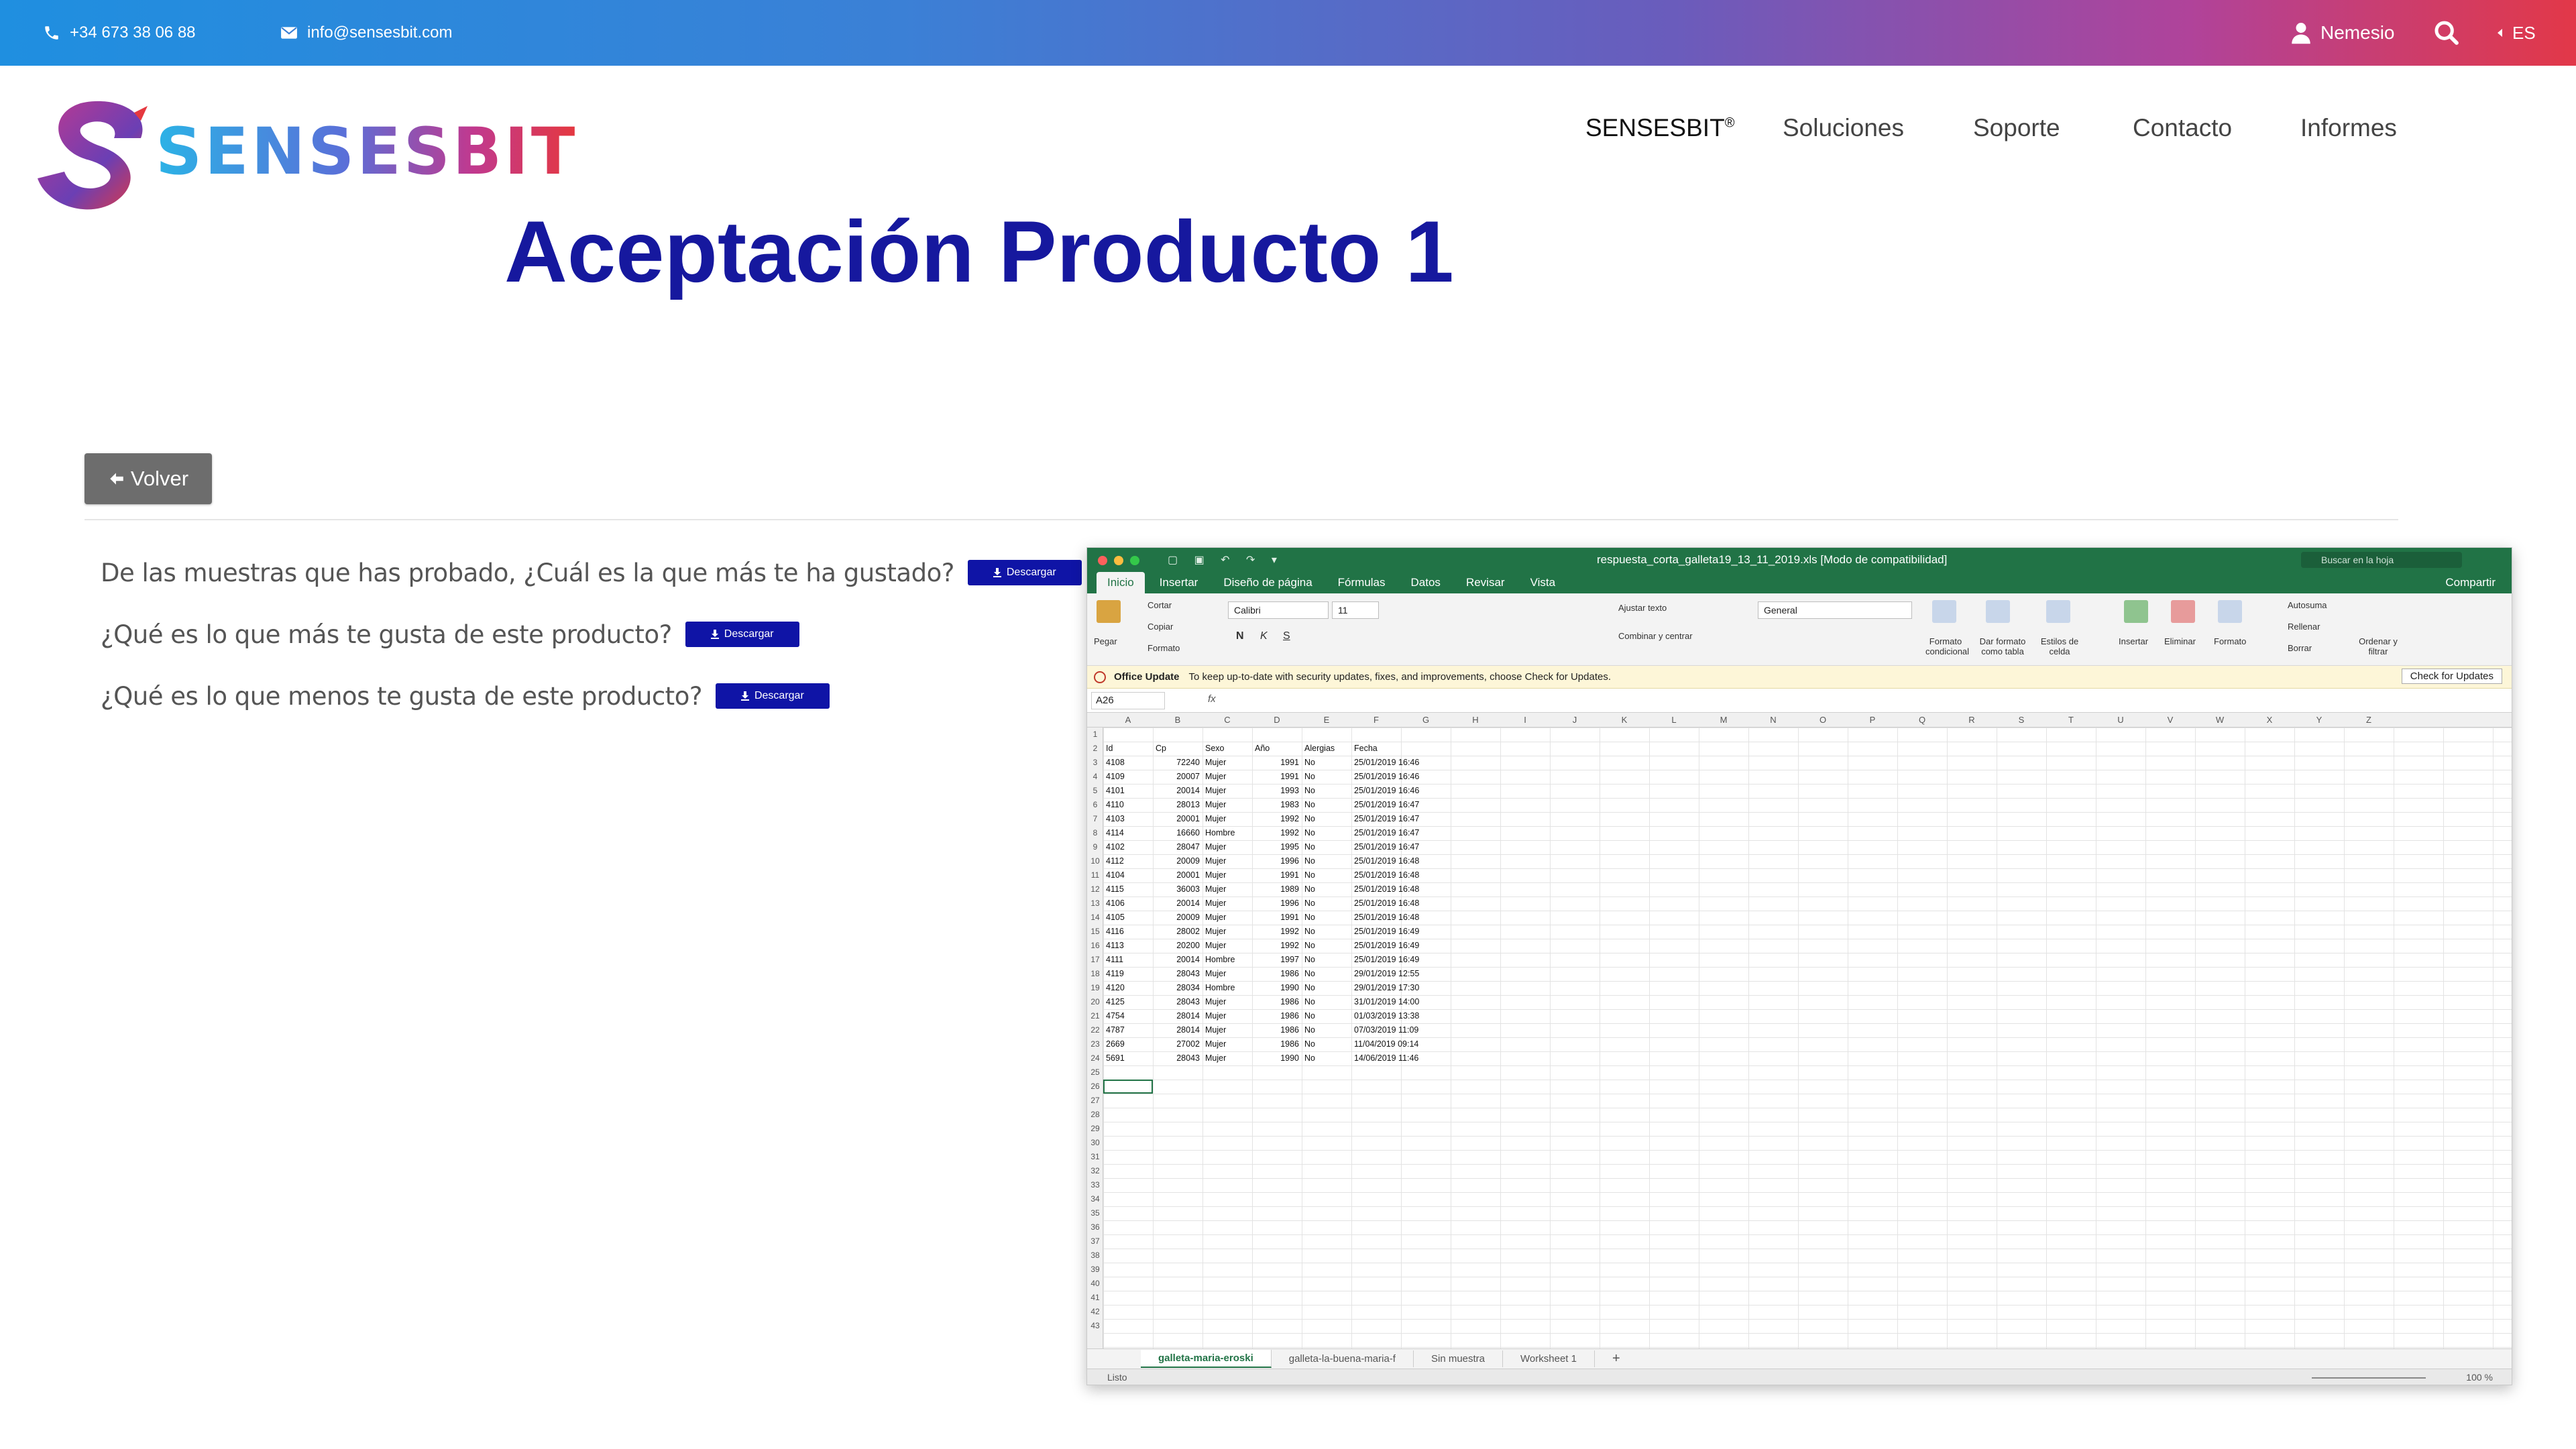  Describe the element at coordinates (1773, 720) in the screenshot. I see `column-header: N` at that location.